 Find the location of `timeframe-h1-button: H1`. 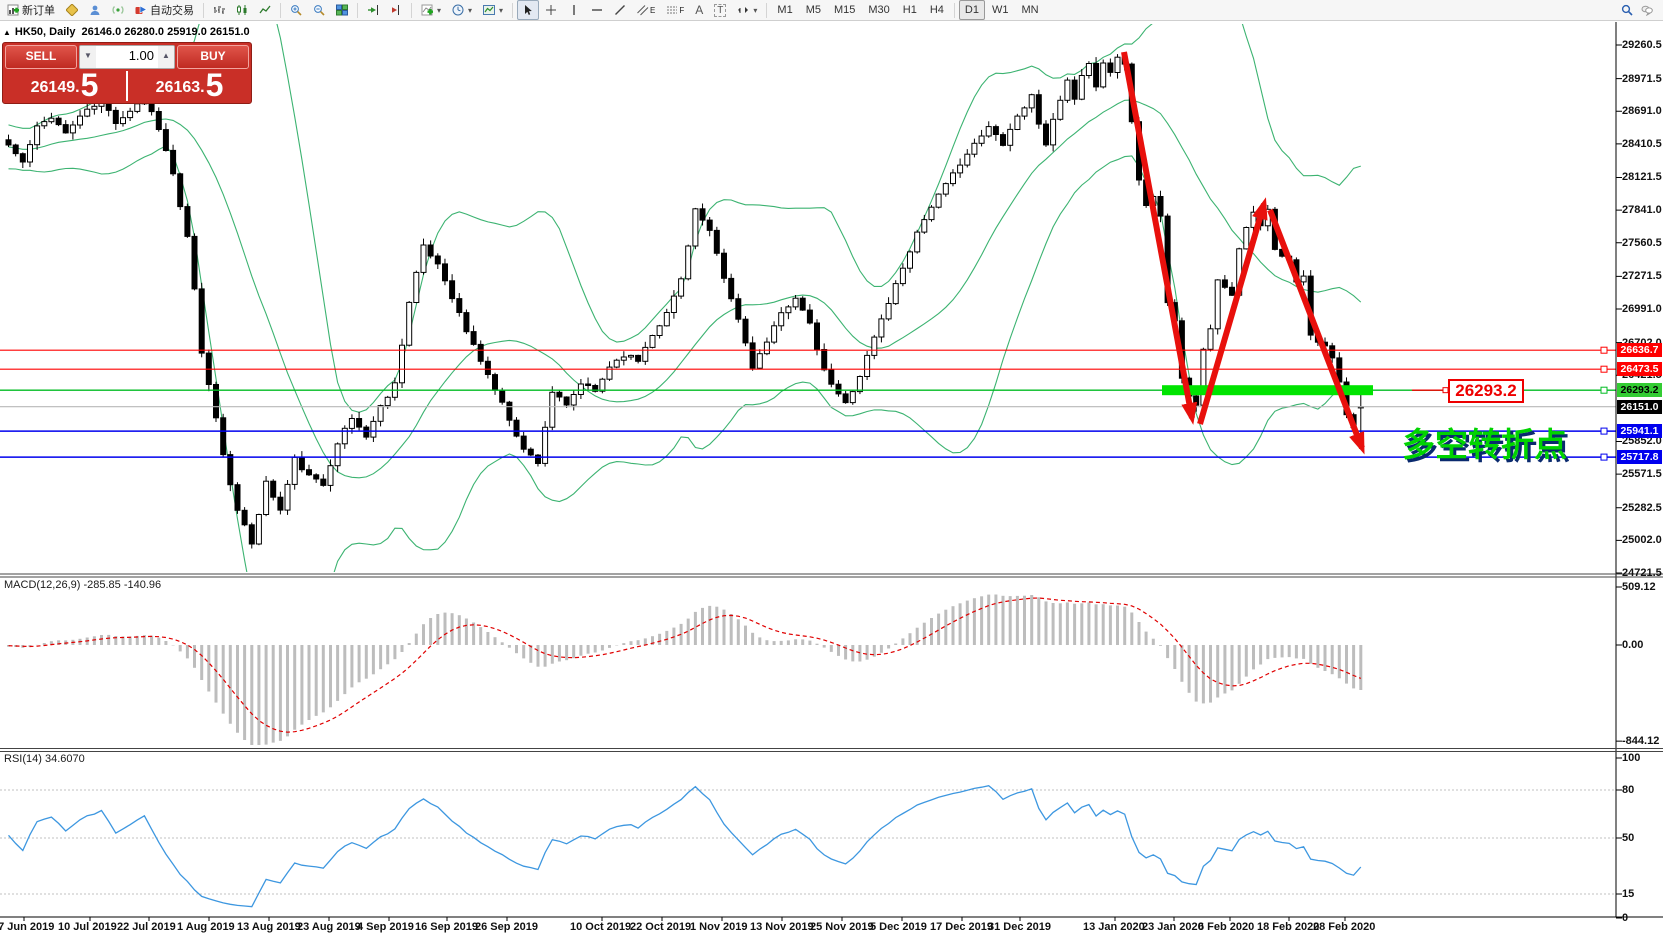

timeframe-h1-button: H1 is located at coordinates (910, 10).